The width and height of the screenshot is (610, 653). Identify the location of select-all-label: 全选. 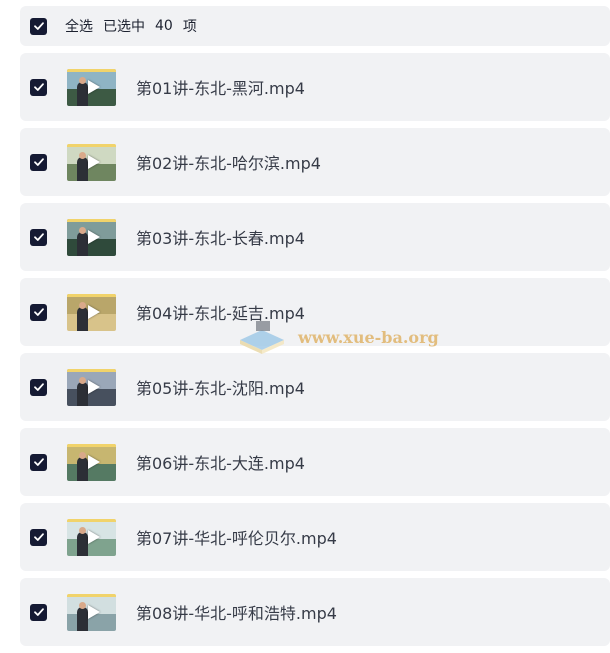
(79, 27).